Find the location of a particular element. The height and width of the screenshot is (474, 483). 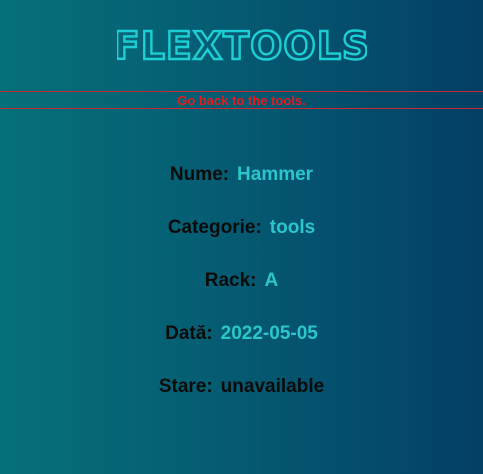

detail-row-status: Stare: unavailable is located at coordinates (241, 400).